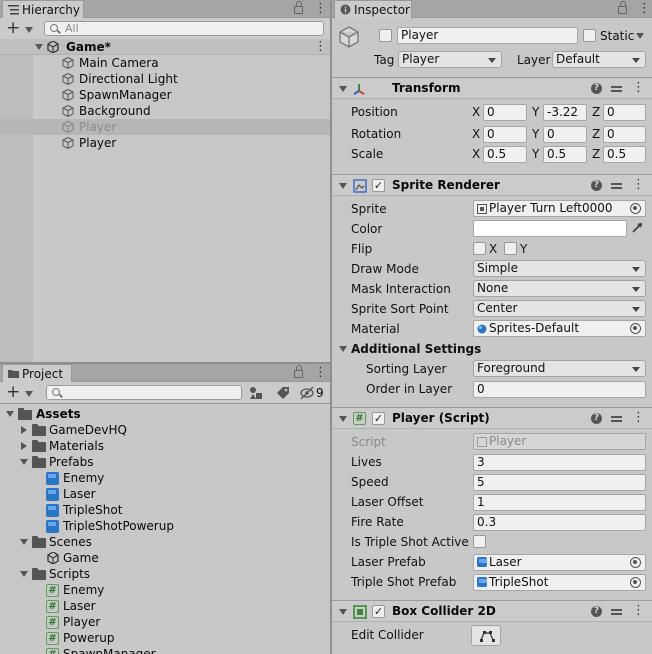  What do you see at coordinates (487, 35) in the screenshot?
I see `object-name-field: Player` at bounding box center [487, 35].